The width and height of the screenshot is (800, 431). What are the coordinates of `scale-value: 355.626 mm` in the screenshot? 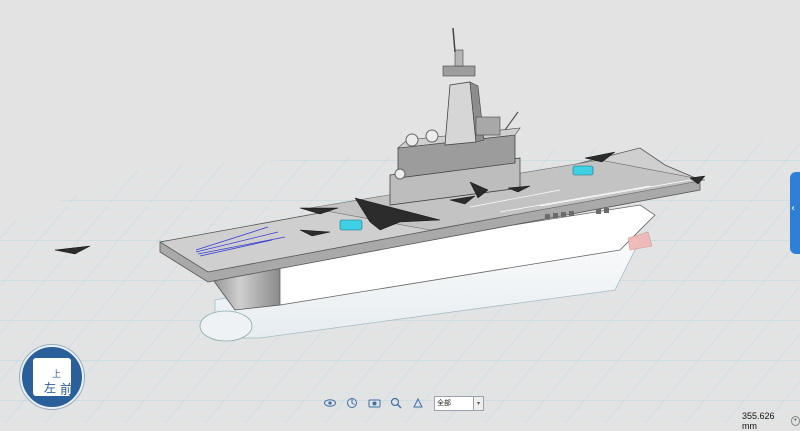 It's located at (758, 421).